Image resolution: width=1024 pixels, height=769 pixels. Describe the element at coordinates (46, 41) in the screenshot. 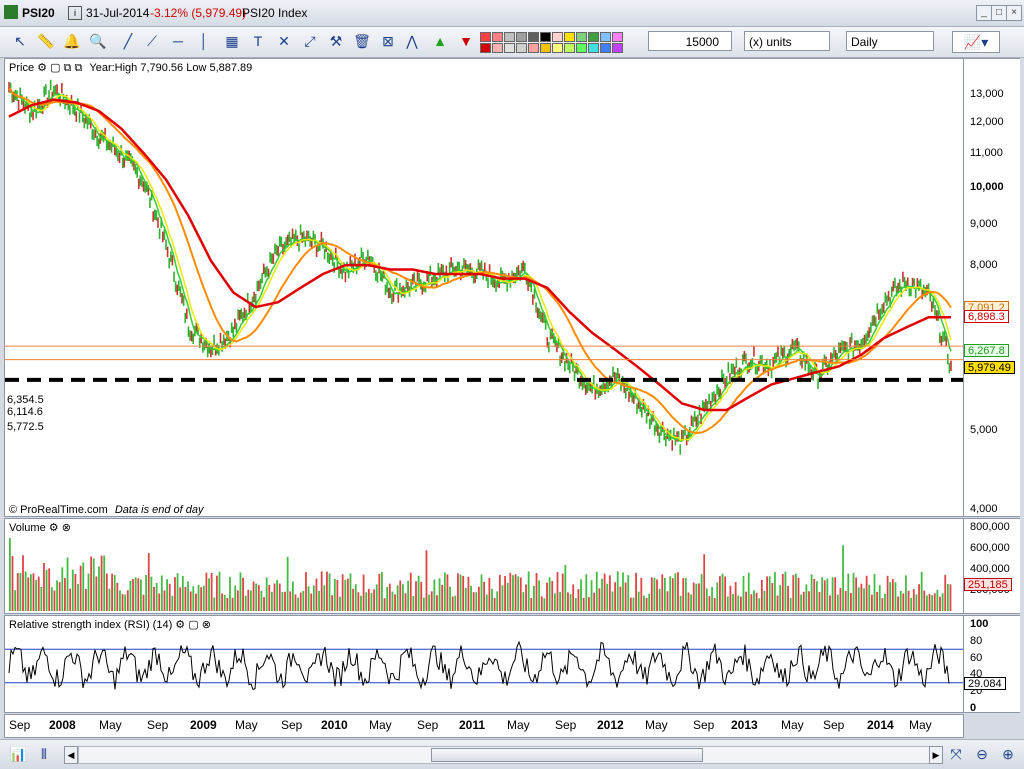

I see `ruler-icon: 📏` at that location.